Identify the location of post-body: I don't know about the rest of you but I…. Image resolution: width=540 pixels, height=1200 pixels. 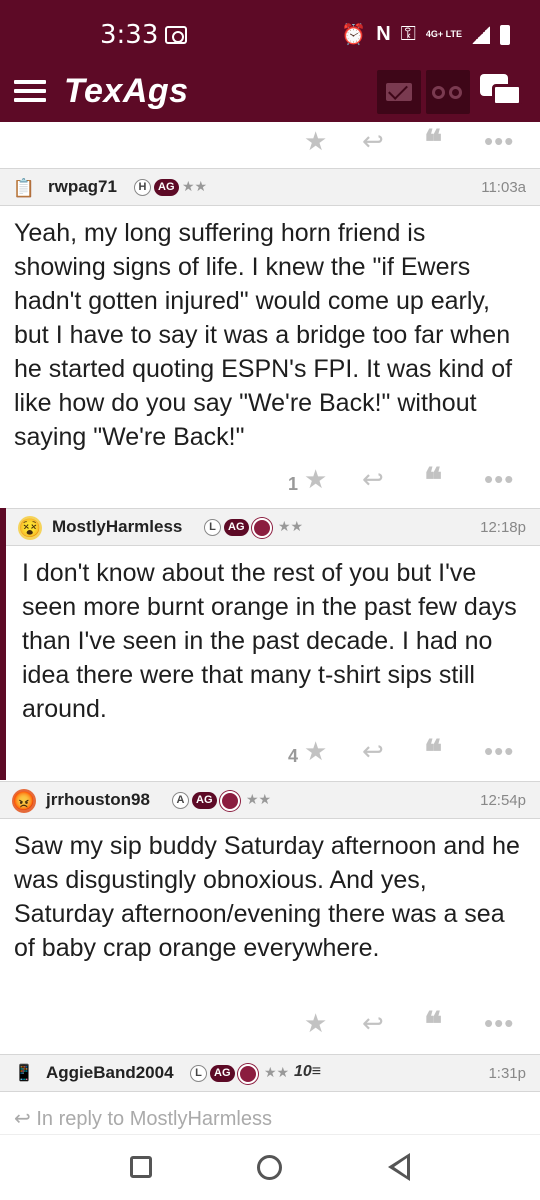
(269, 641).